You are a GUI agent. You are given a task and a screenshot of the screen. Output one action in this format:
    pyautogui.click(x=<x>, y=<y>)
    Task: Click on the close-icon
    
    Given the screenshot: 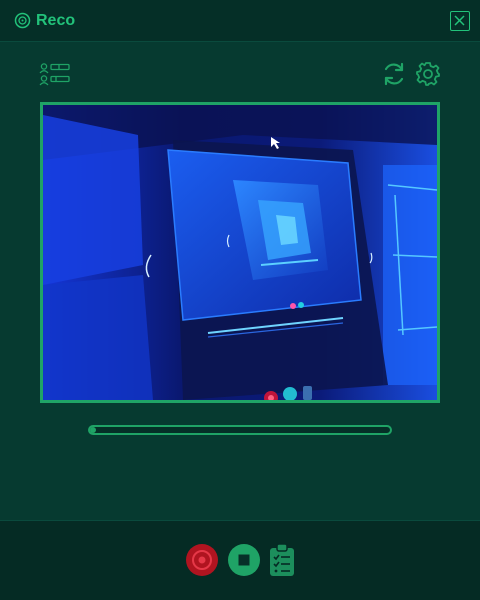 What is the action you would take?
    pyautogui.click(x=459, y=20)
    